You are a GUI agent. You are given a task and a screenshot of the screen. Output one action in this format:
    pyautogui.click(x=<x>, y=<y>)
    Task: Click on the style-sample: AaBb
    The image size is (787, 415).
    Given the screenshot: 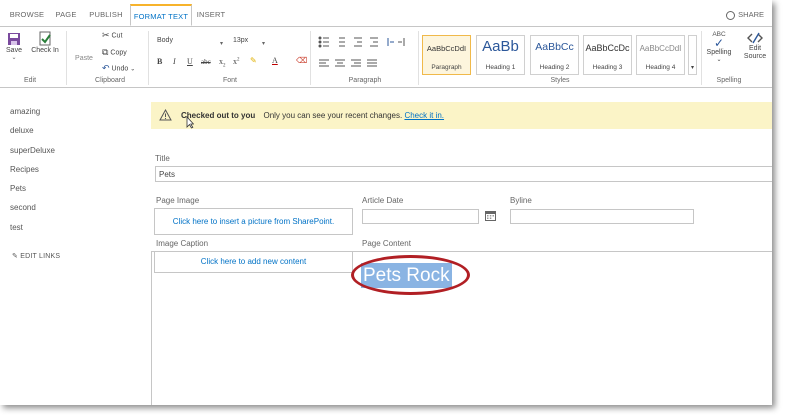 What is the action you would take?
    pyautogui.click(x=500, y=46)
    